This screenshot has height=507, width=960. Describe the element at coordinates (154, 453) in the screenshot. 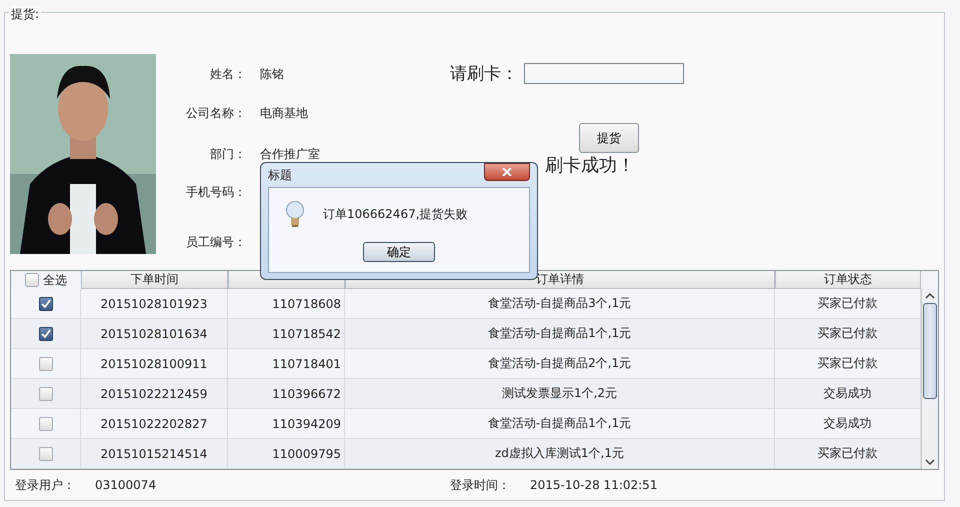

I see `table-cell: 20151015214514` at that location.